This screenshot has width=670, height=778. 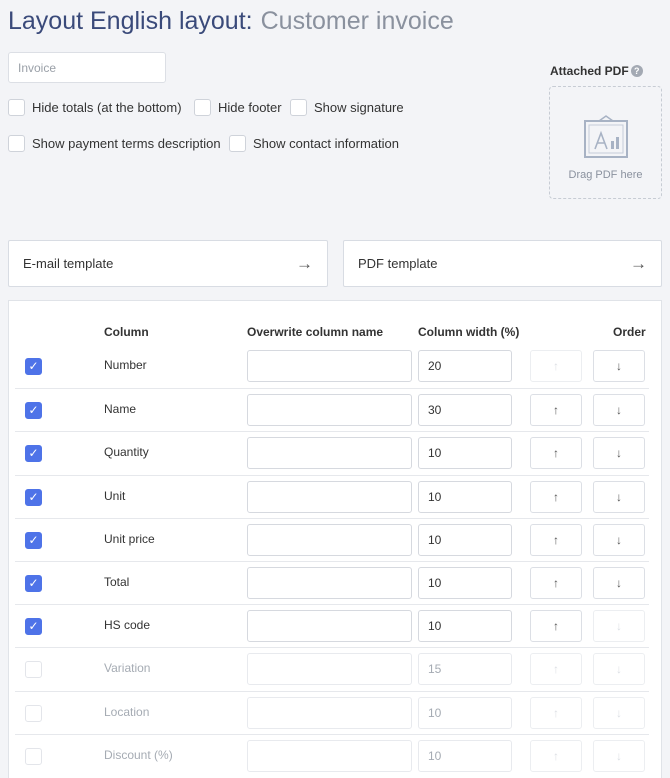 What do you see at coordinates (68, 263) in the screenshot?
I see `email-template-label: E-mail template` at bounding box center [68, 263].